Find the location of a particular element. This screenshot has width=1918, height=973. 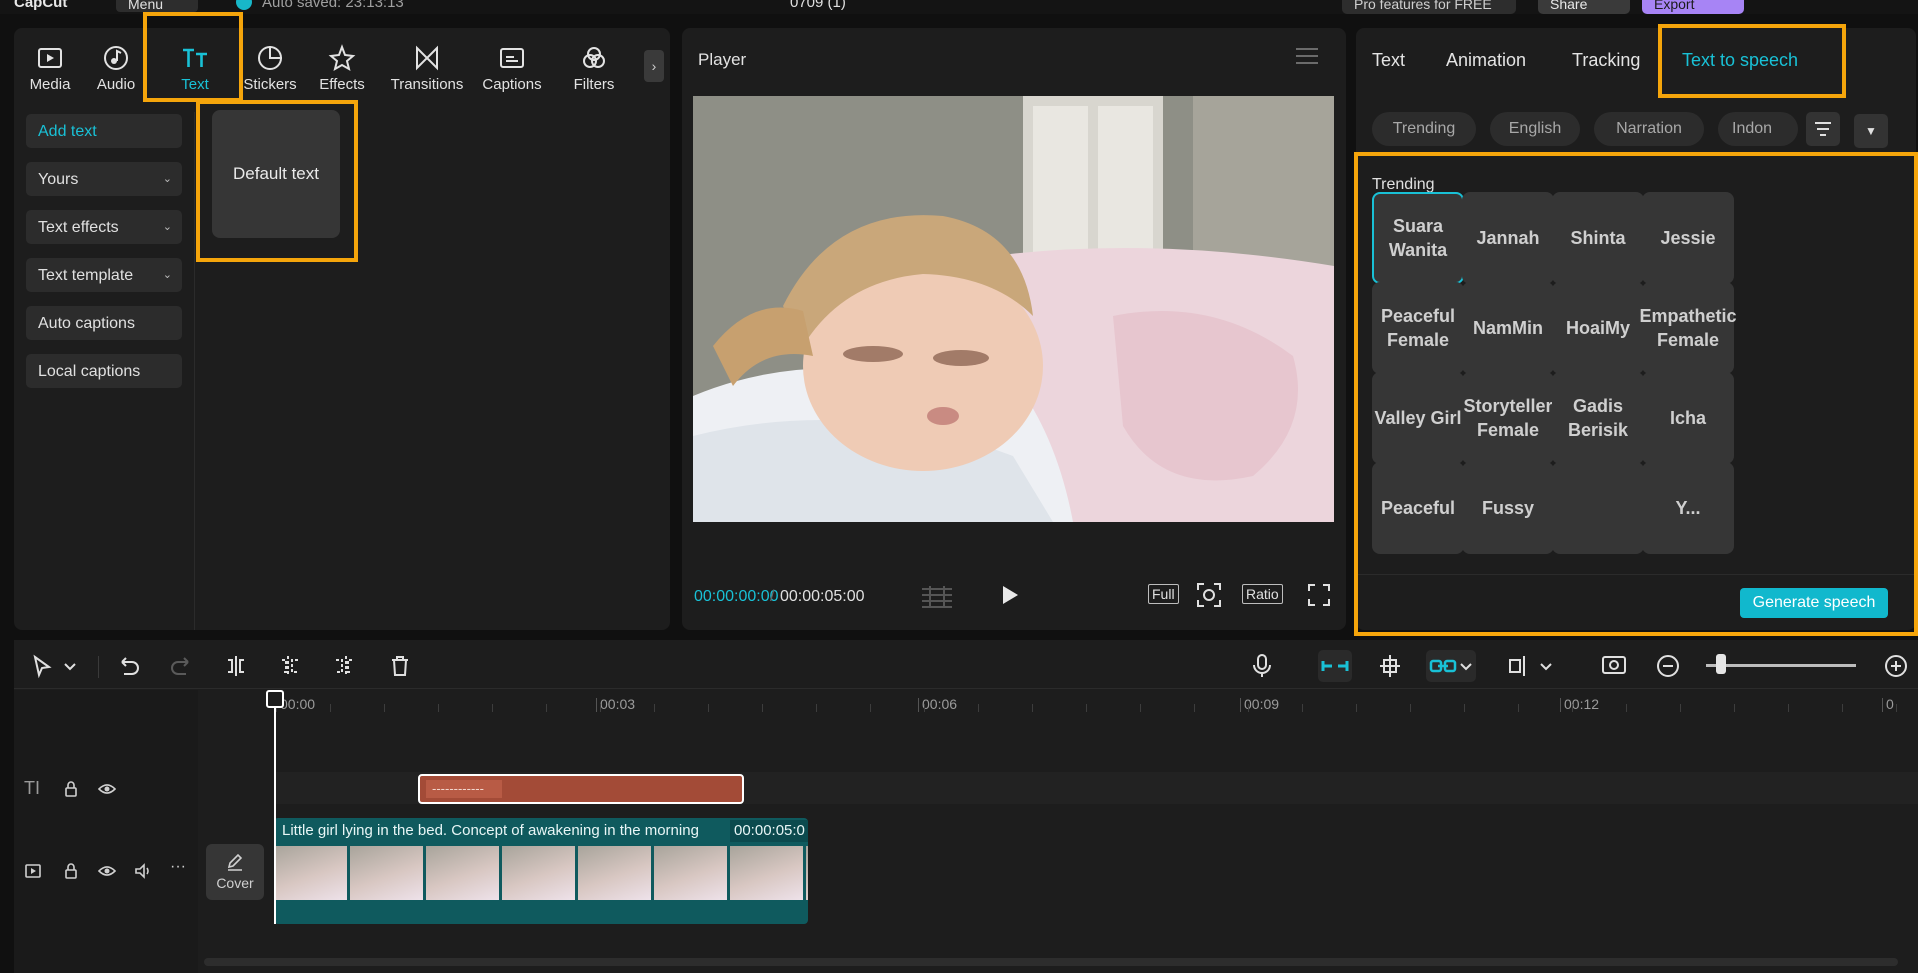

zoom-out-icon is located at coordinates (1668, 666).